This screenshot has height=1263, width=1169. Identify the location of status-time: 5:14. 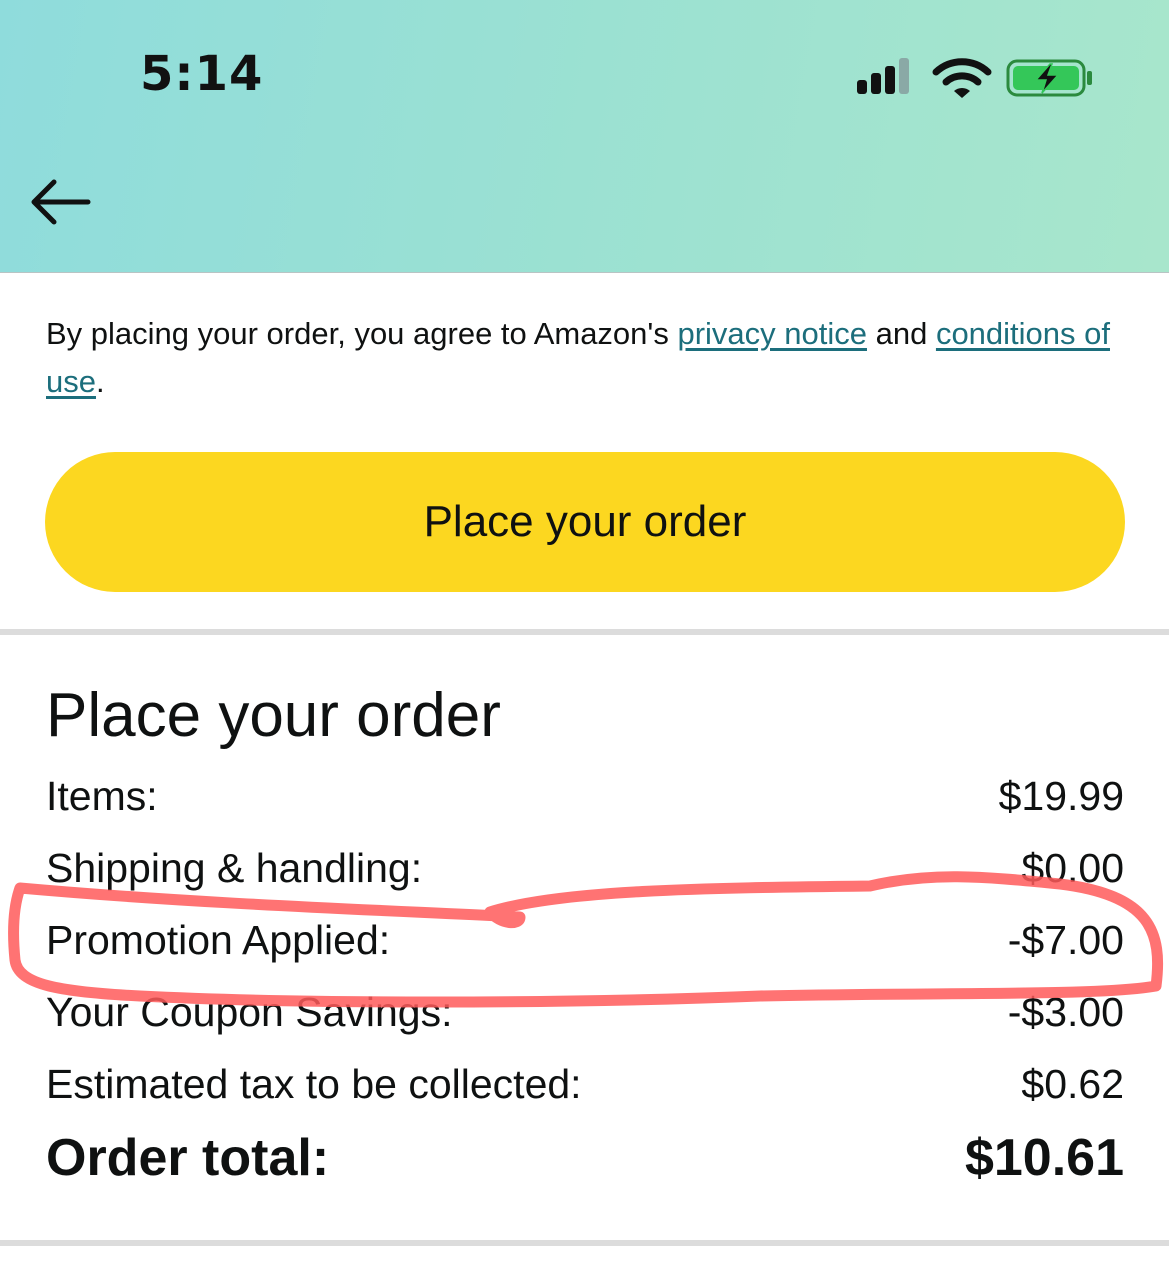
(202, 74).